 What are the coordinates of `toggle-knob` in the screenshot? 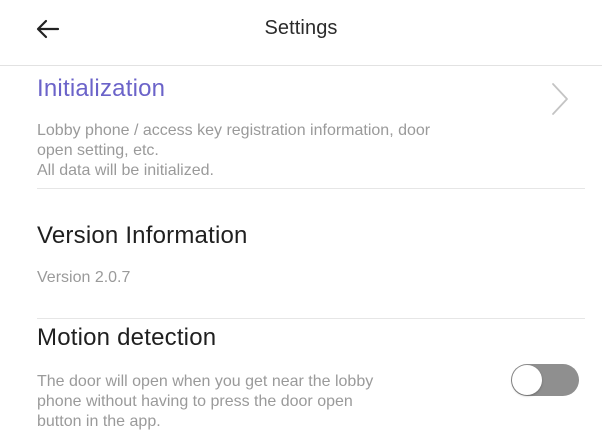 It's located at (527, 380).